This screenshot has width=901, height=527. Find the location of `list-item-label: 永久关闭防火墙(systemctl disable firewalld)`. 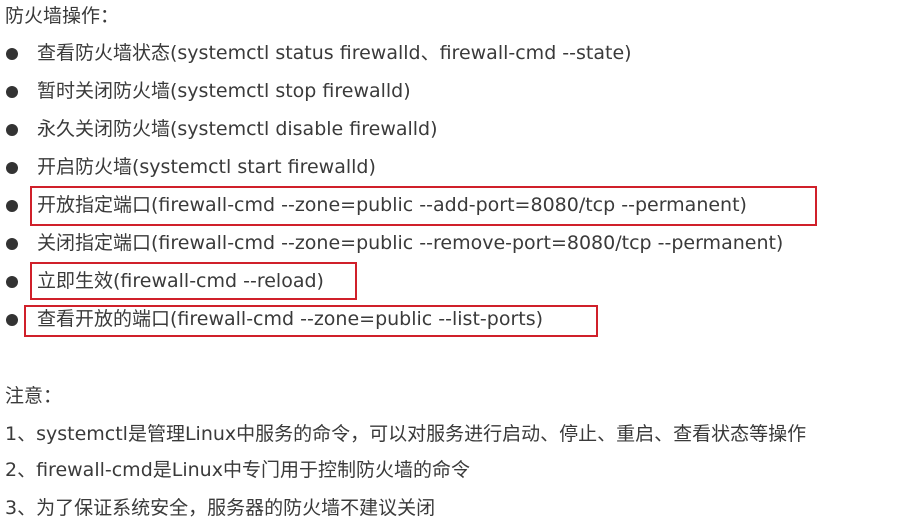

list-item-label: 永久关闭防火墙(systemctl disable firewalld) is located at coordinates (237, 129).